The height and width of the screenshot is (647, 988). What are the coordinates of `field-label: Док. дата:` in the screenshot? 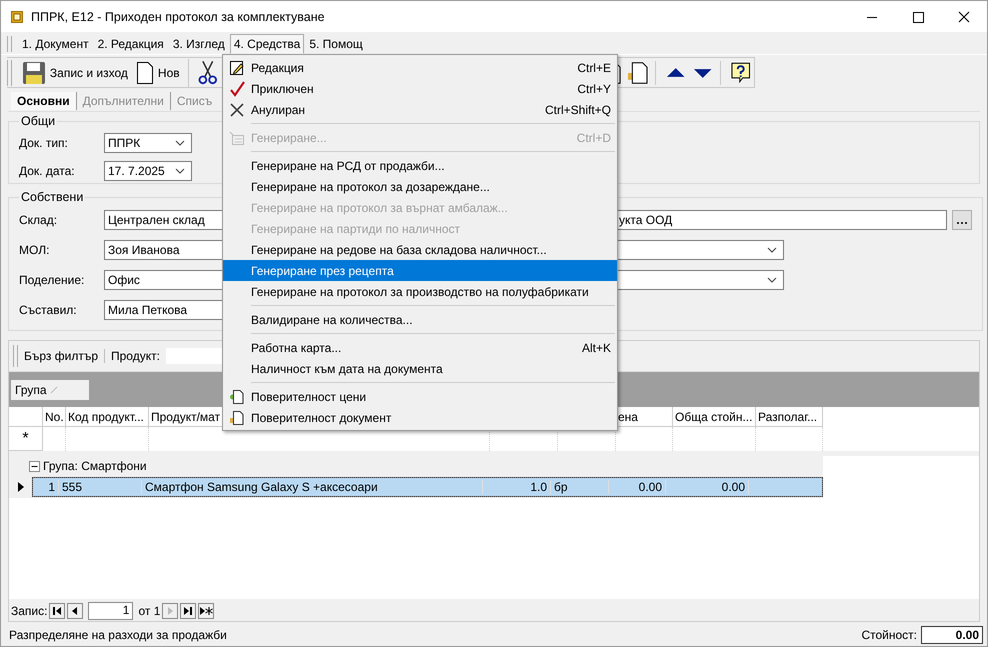 It's located at (47, 171).